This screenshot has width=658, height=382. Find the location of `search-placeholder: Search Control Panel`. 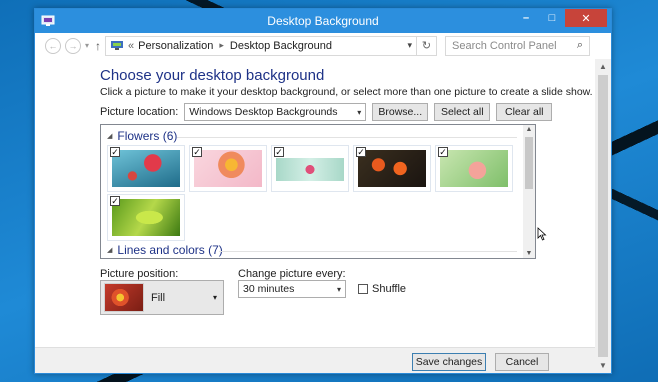

search-placeholder: Search Control Panel is located at coordinates (504, 45).